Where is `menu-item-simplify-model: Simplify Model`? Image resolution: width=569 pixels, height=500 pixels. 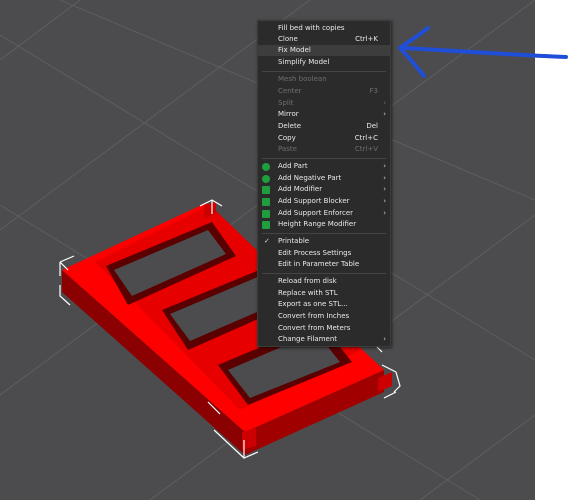 menu-item-simplify-model: Simplify Model is located at coordinates (324, 62).